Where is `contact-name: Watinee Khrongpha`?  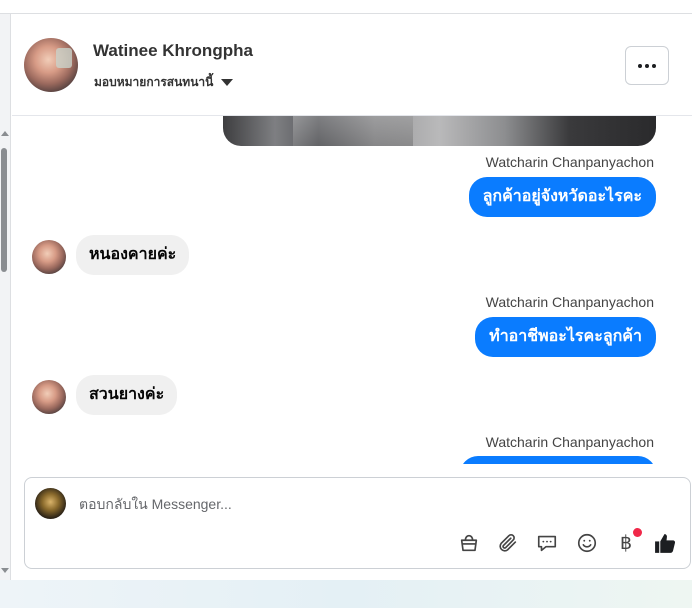 contact-name: Watinee Khrongpha is located at coordinates (173, 51).